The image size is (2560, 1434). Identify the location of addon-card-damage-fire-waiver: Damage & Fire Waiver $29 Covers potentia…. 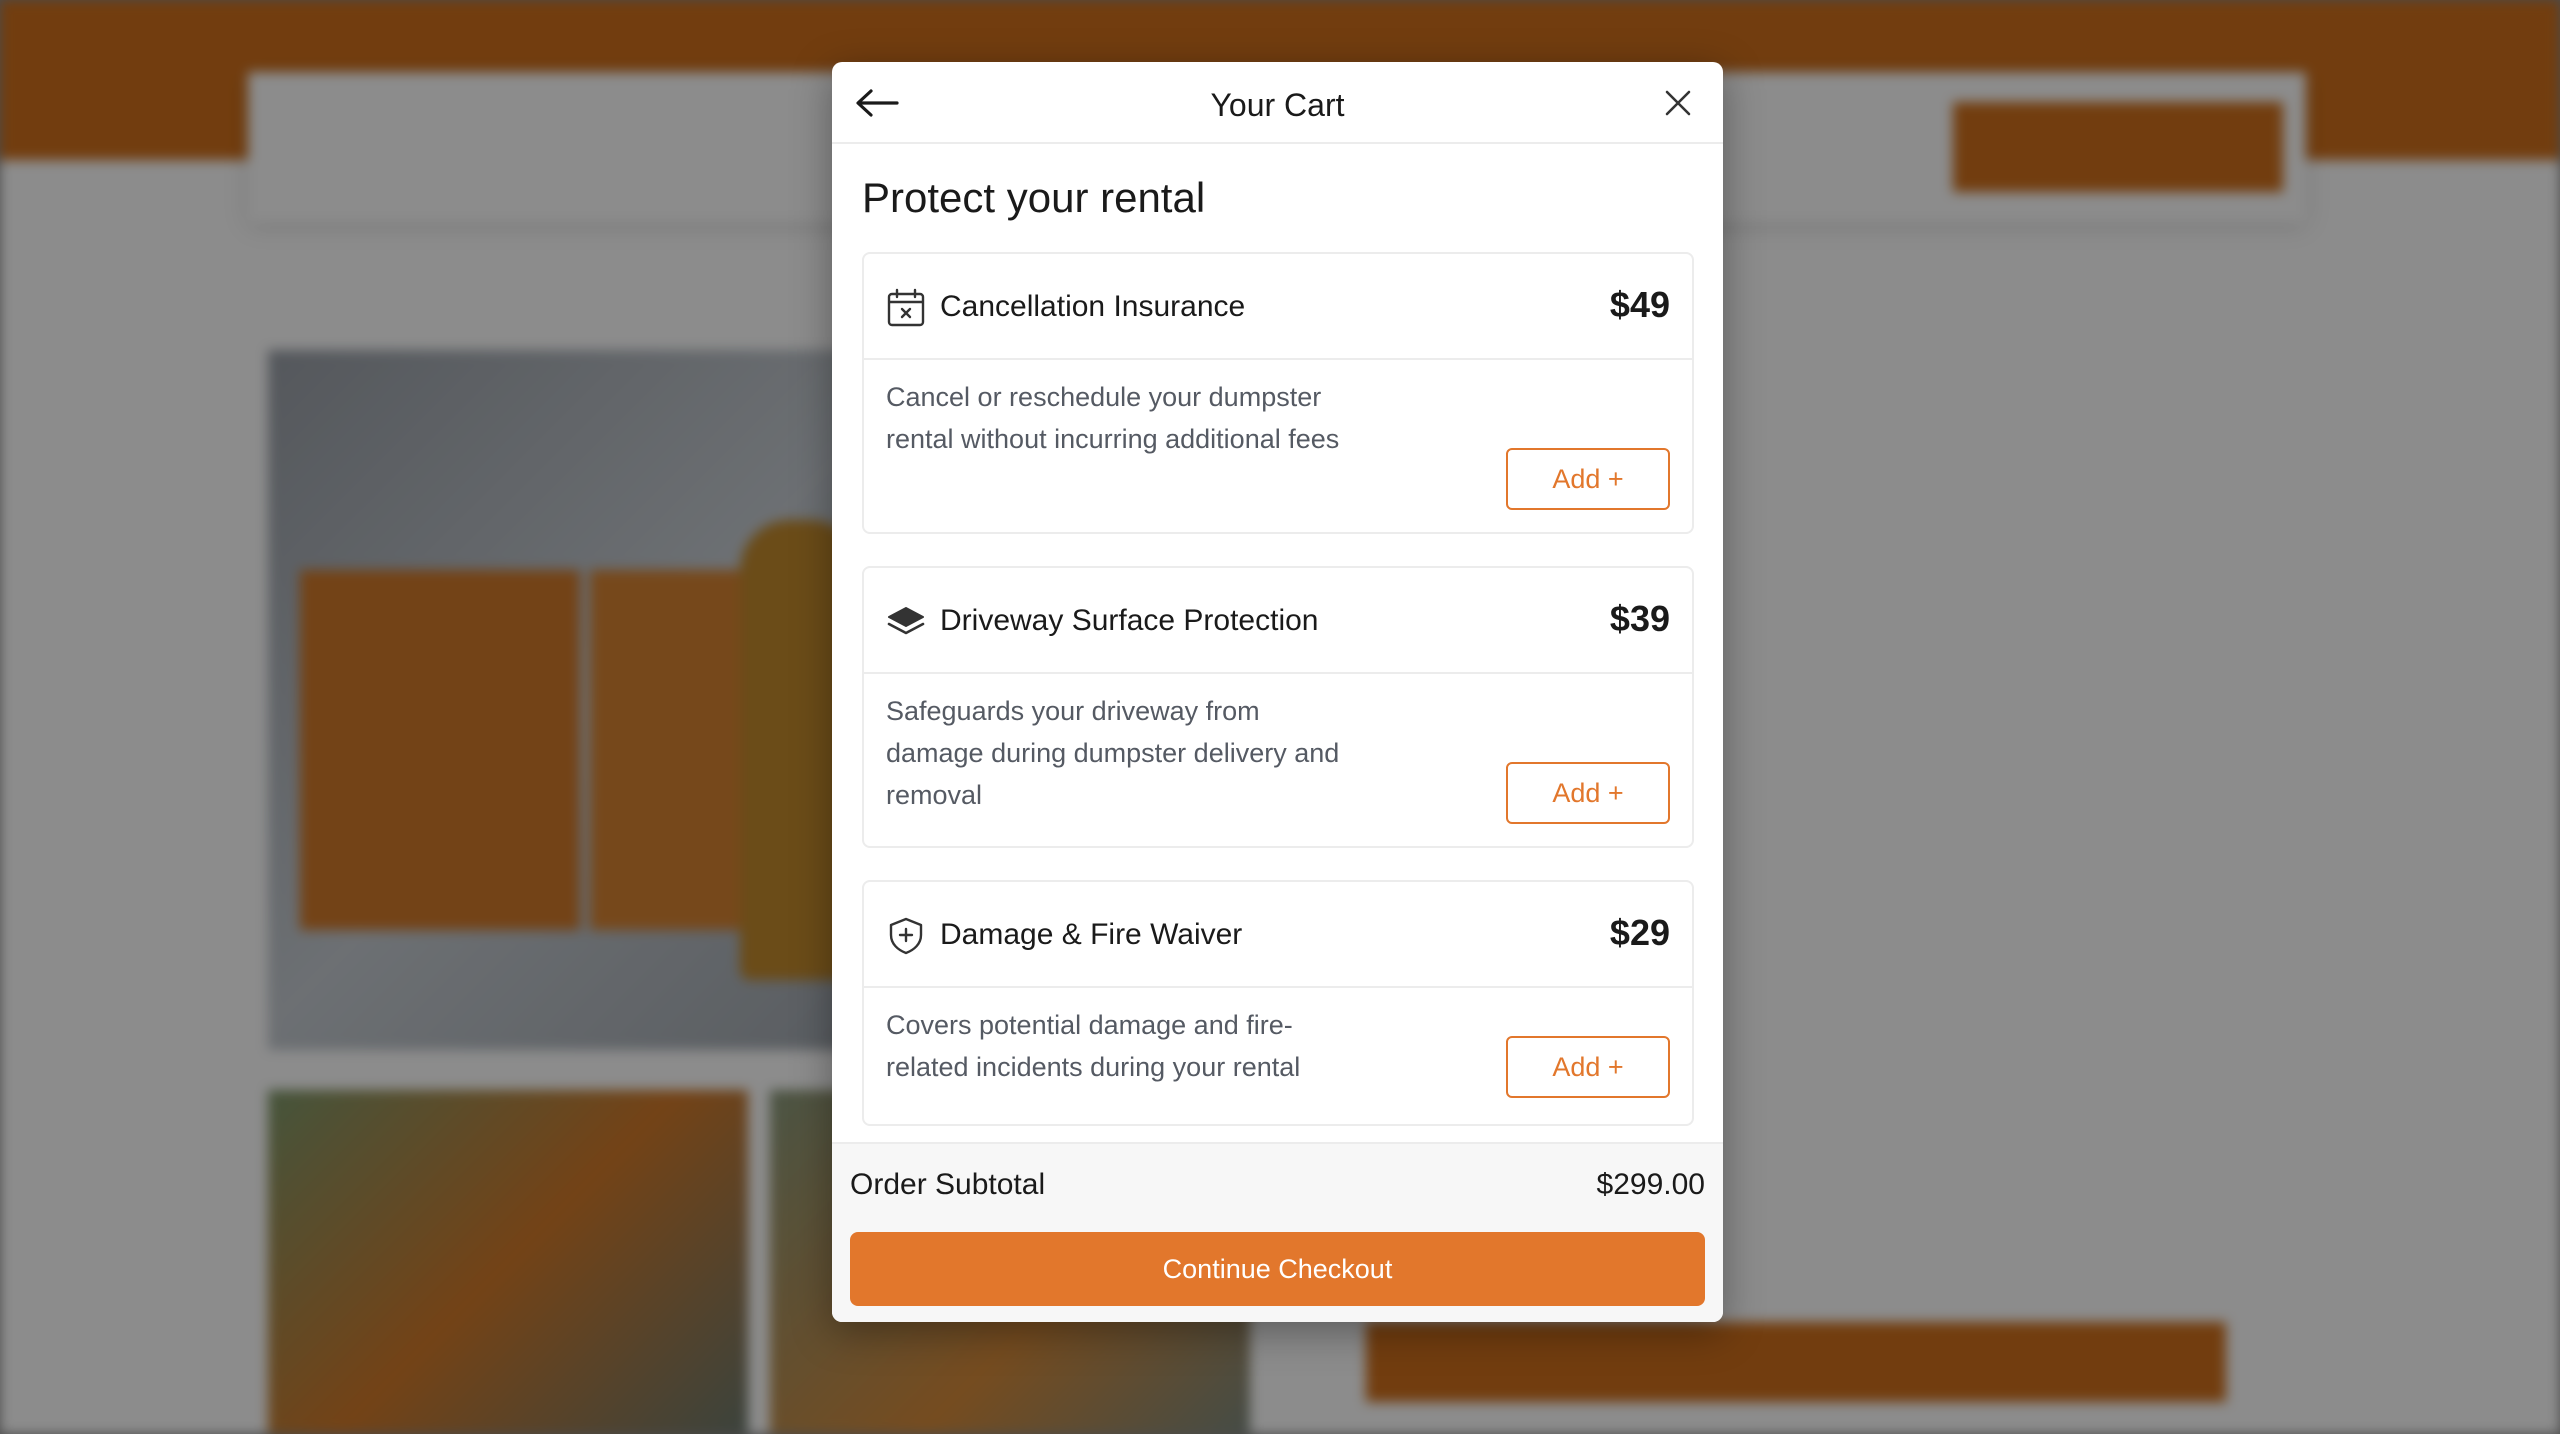
(1278, 1003).